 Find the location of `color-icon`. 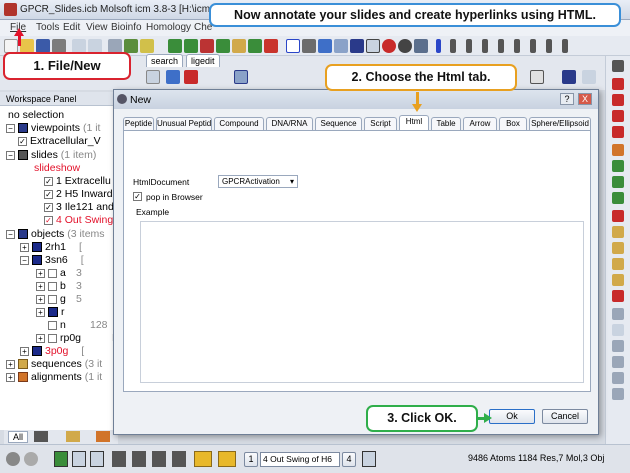

color-icon is located at coordinates (389, 46).